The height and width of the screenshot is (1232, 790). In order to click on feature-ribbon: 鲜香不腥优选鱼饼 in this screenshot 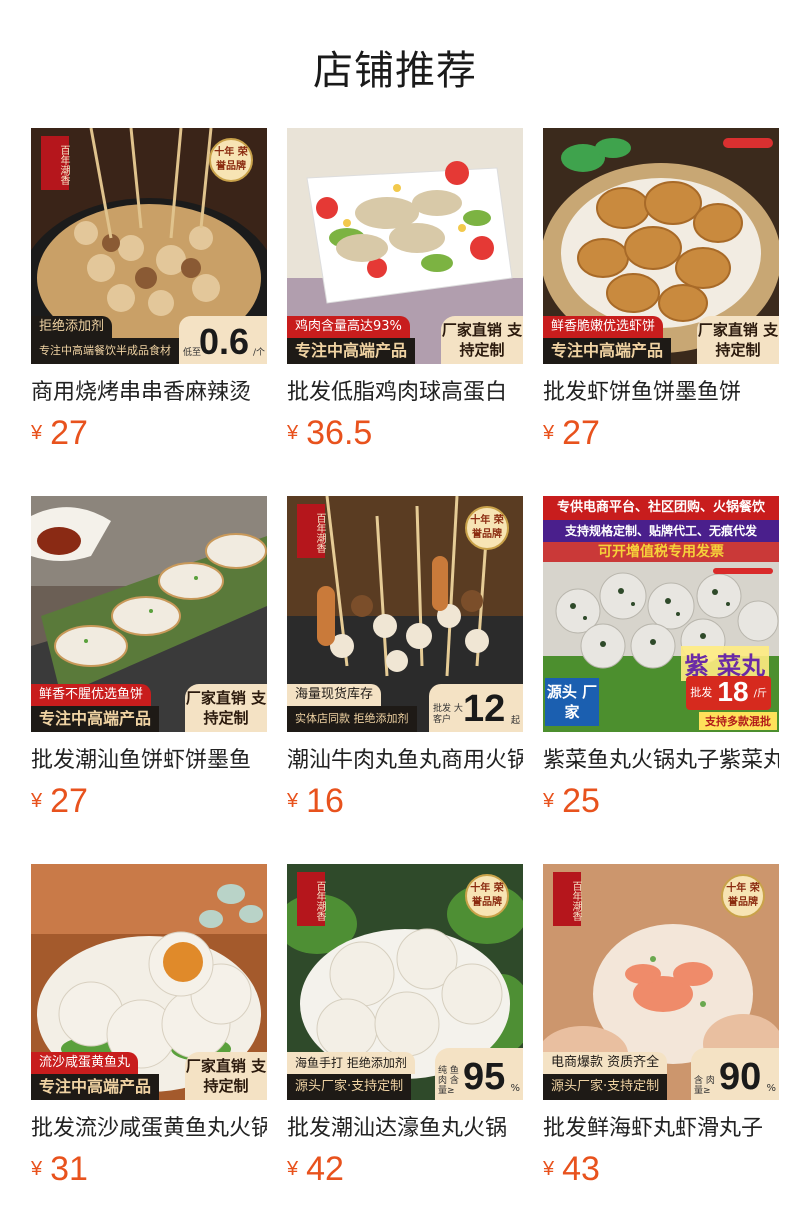, I will do `click(91, 695)`.